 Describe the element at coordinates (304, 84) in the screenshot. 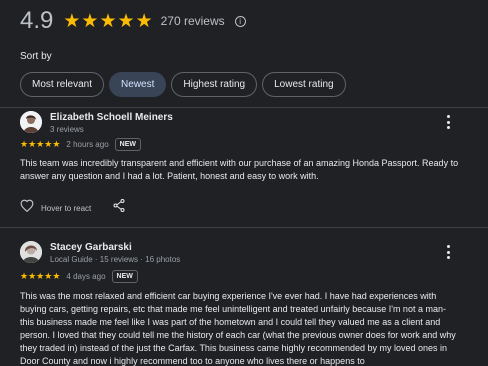

I see `sort-chip-lowest-rating: Lowest rating` at that location.